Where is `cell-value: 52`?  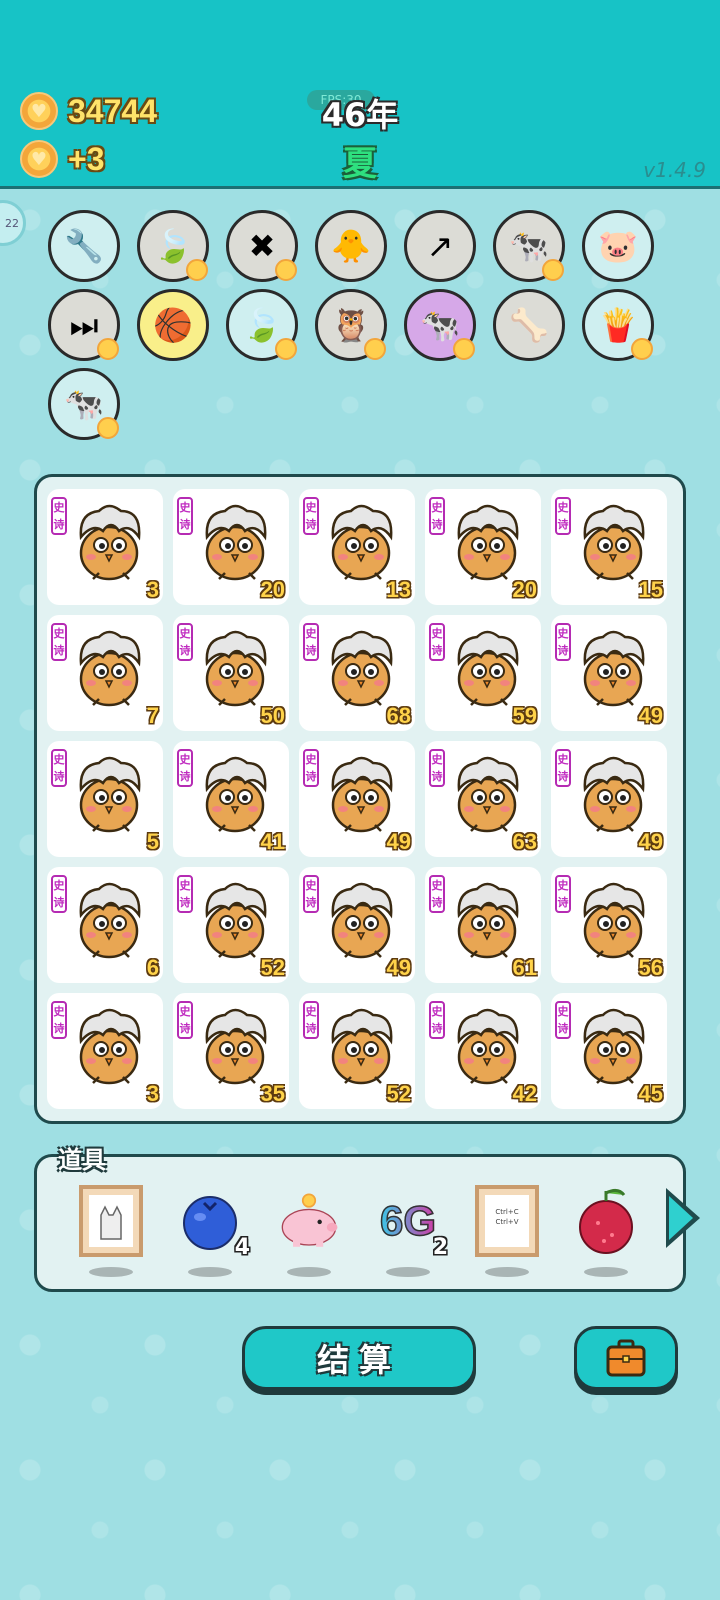
cell-value: 52 is located at coordinates (398, 1093).